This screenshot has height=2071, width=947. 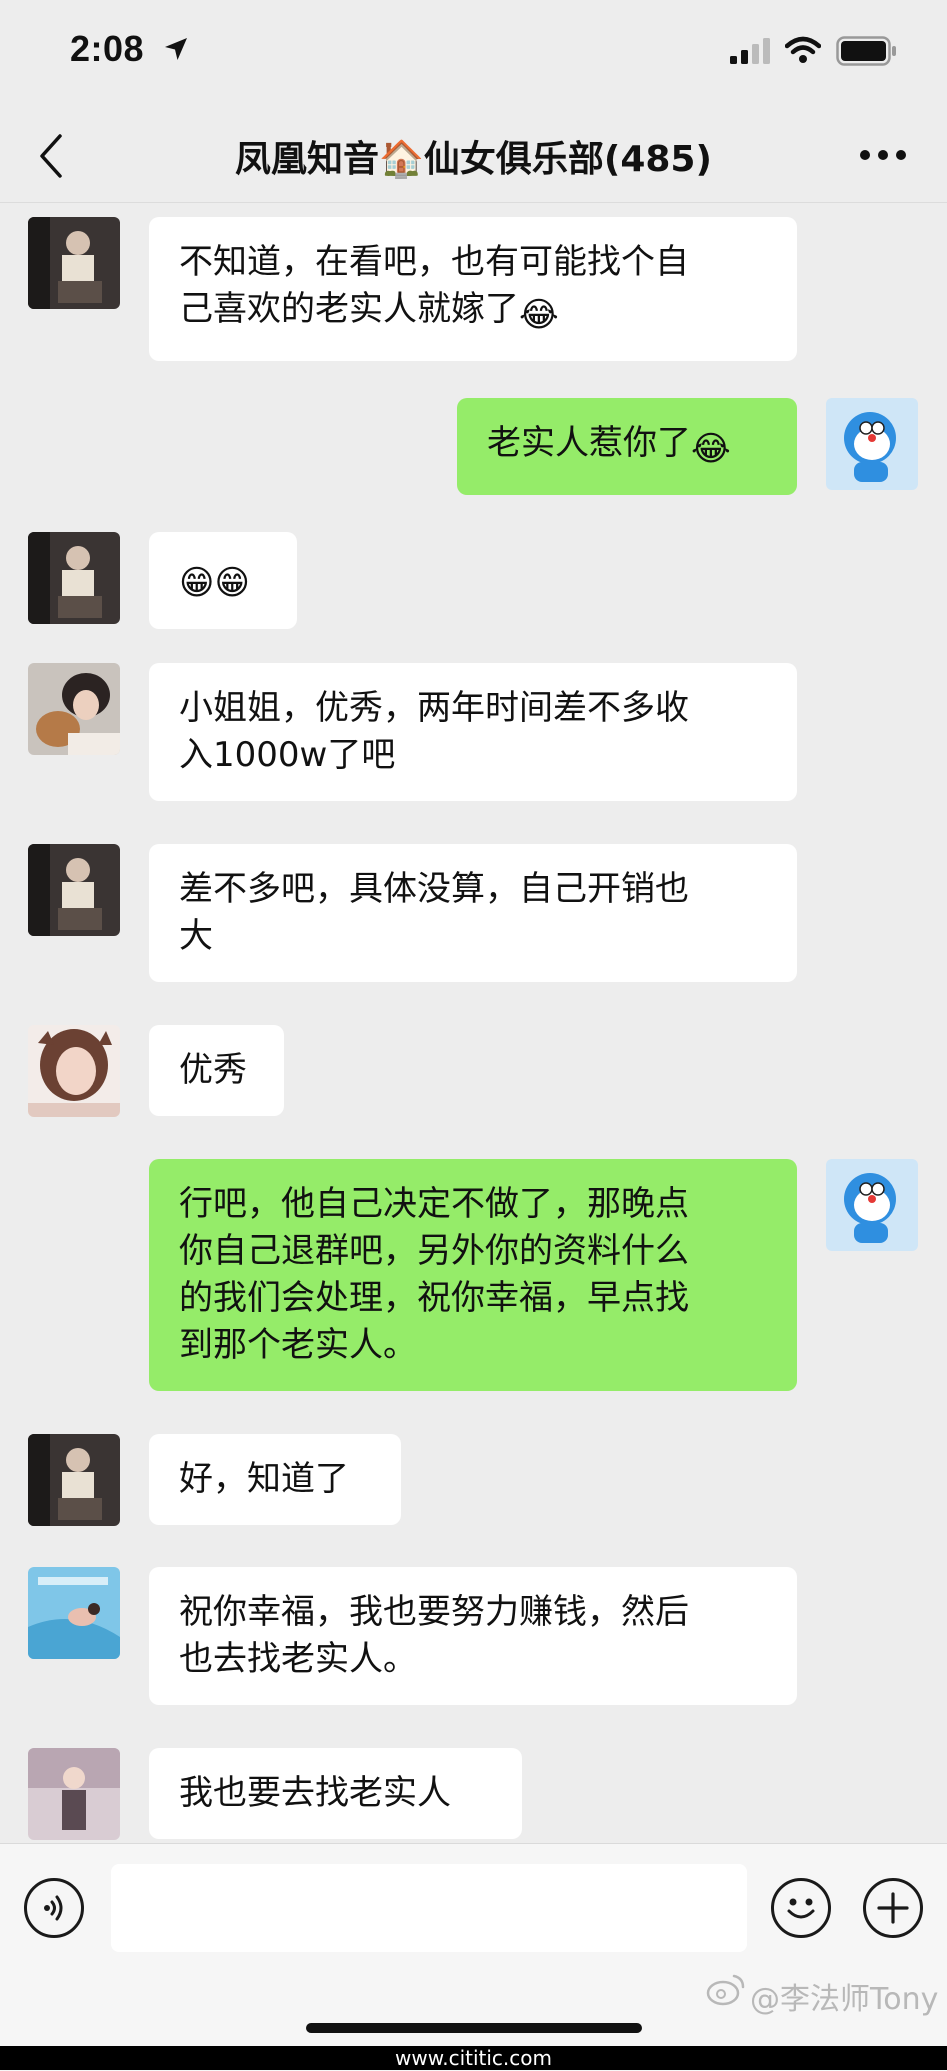 What do you see at coordinates (298, 1345) in the screenshot?
I see `message-line: 到那个老实人。` at bounding box center [298, 1345].